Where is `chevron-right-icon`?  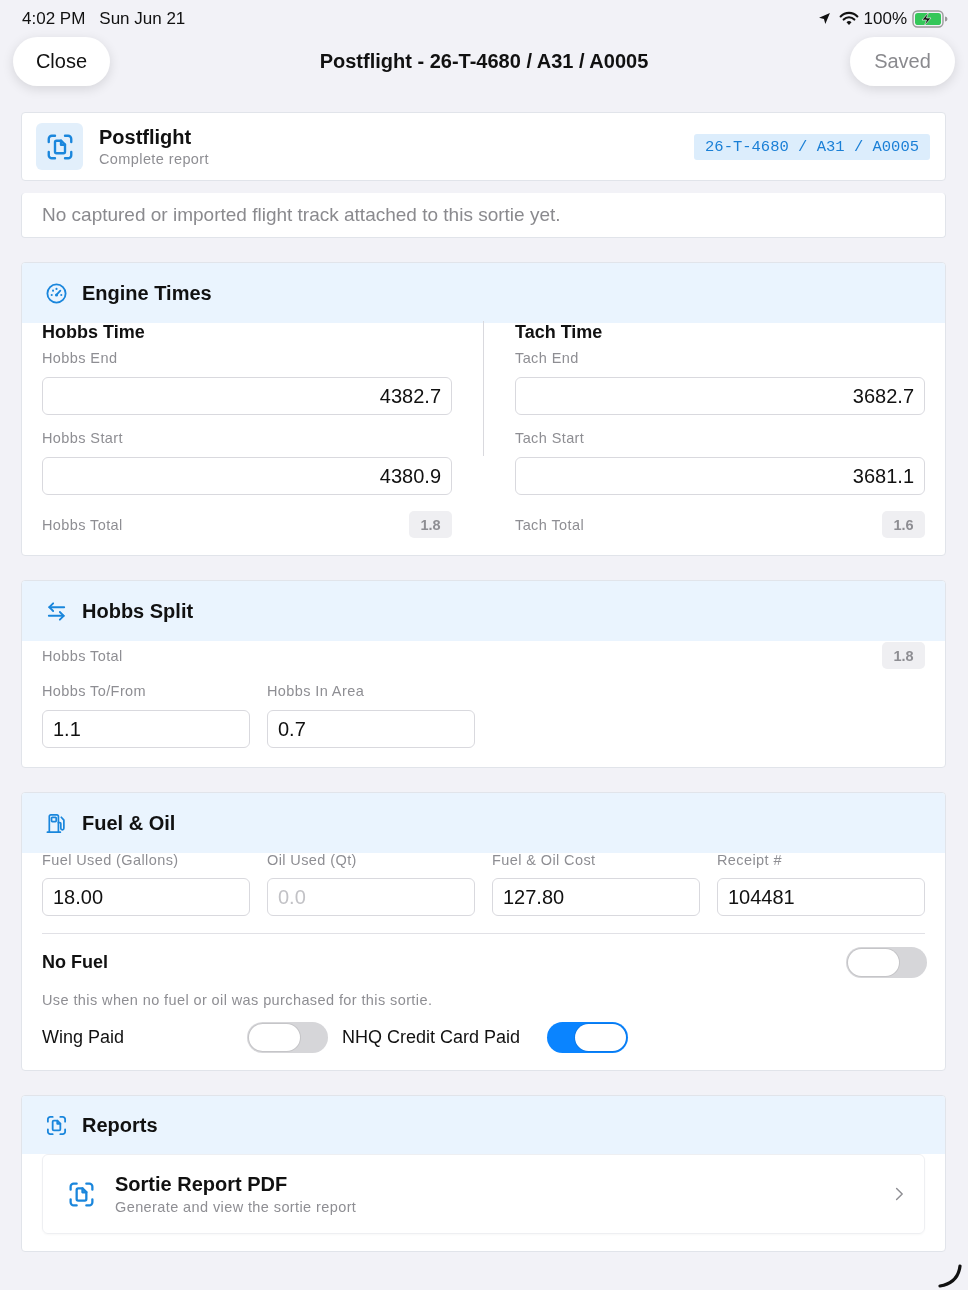
chevron-right-icon is located at coordinates (899, 1194).